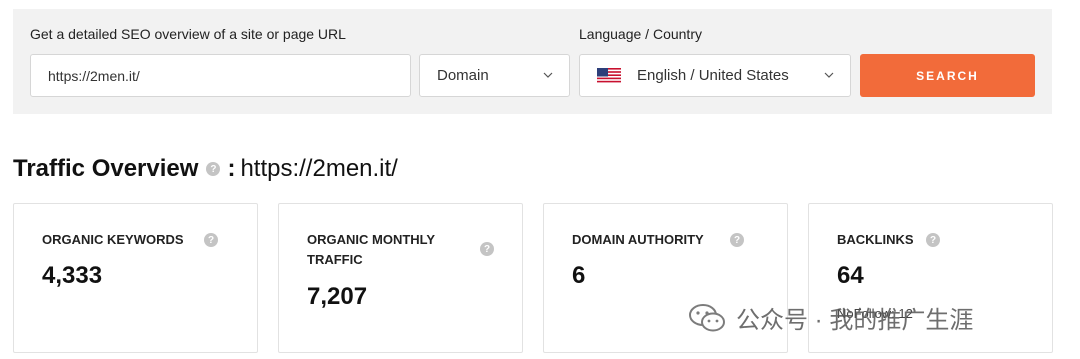 The height and width of the screenshot is (359, 1080). What do you see at coordinates (135, 278) in the screenshot?
I see `organic-keywords-card: ORGANIC KEYWORDS ? 4,333` at bounding box center [135, 278].